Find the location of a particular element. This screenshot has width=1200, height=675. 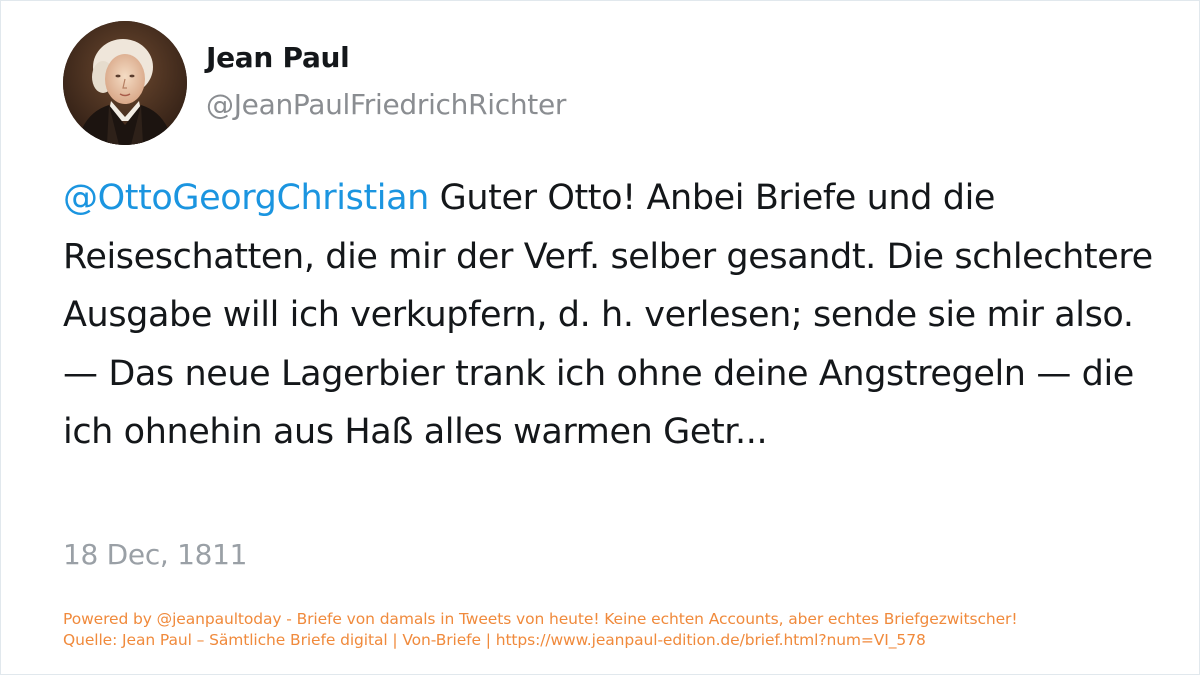

mention-link: @OttoGeorgChristian is located at coordinates (246, 198).